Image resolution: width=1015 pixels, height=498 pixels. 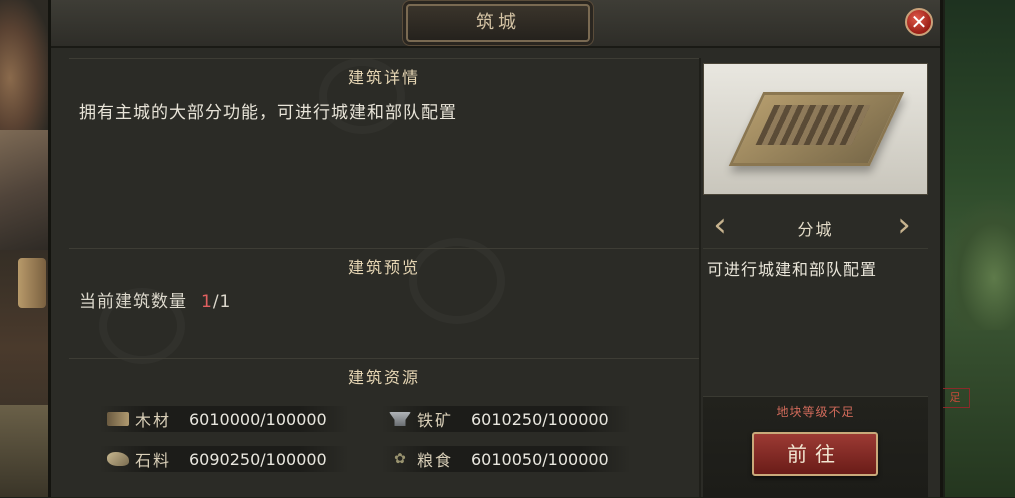 I want to click on resource-value: 6010000/100000, so click(x=258, y=419).